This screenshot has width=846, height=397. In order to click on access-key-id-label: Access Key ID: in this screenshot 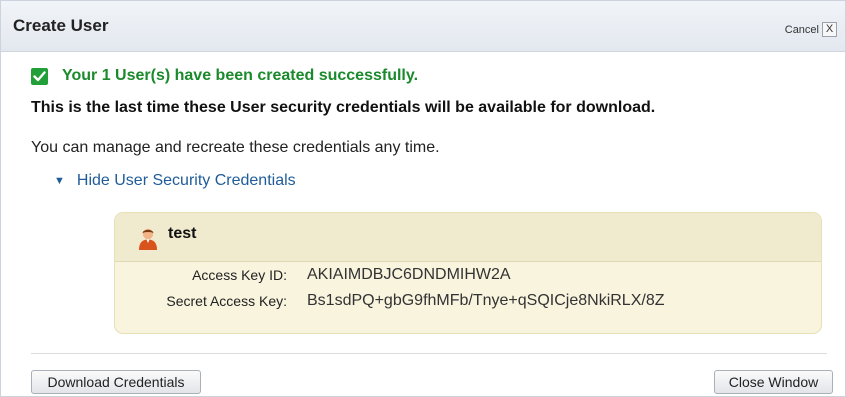, I will do `click(239, 275)`.